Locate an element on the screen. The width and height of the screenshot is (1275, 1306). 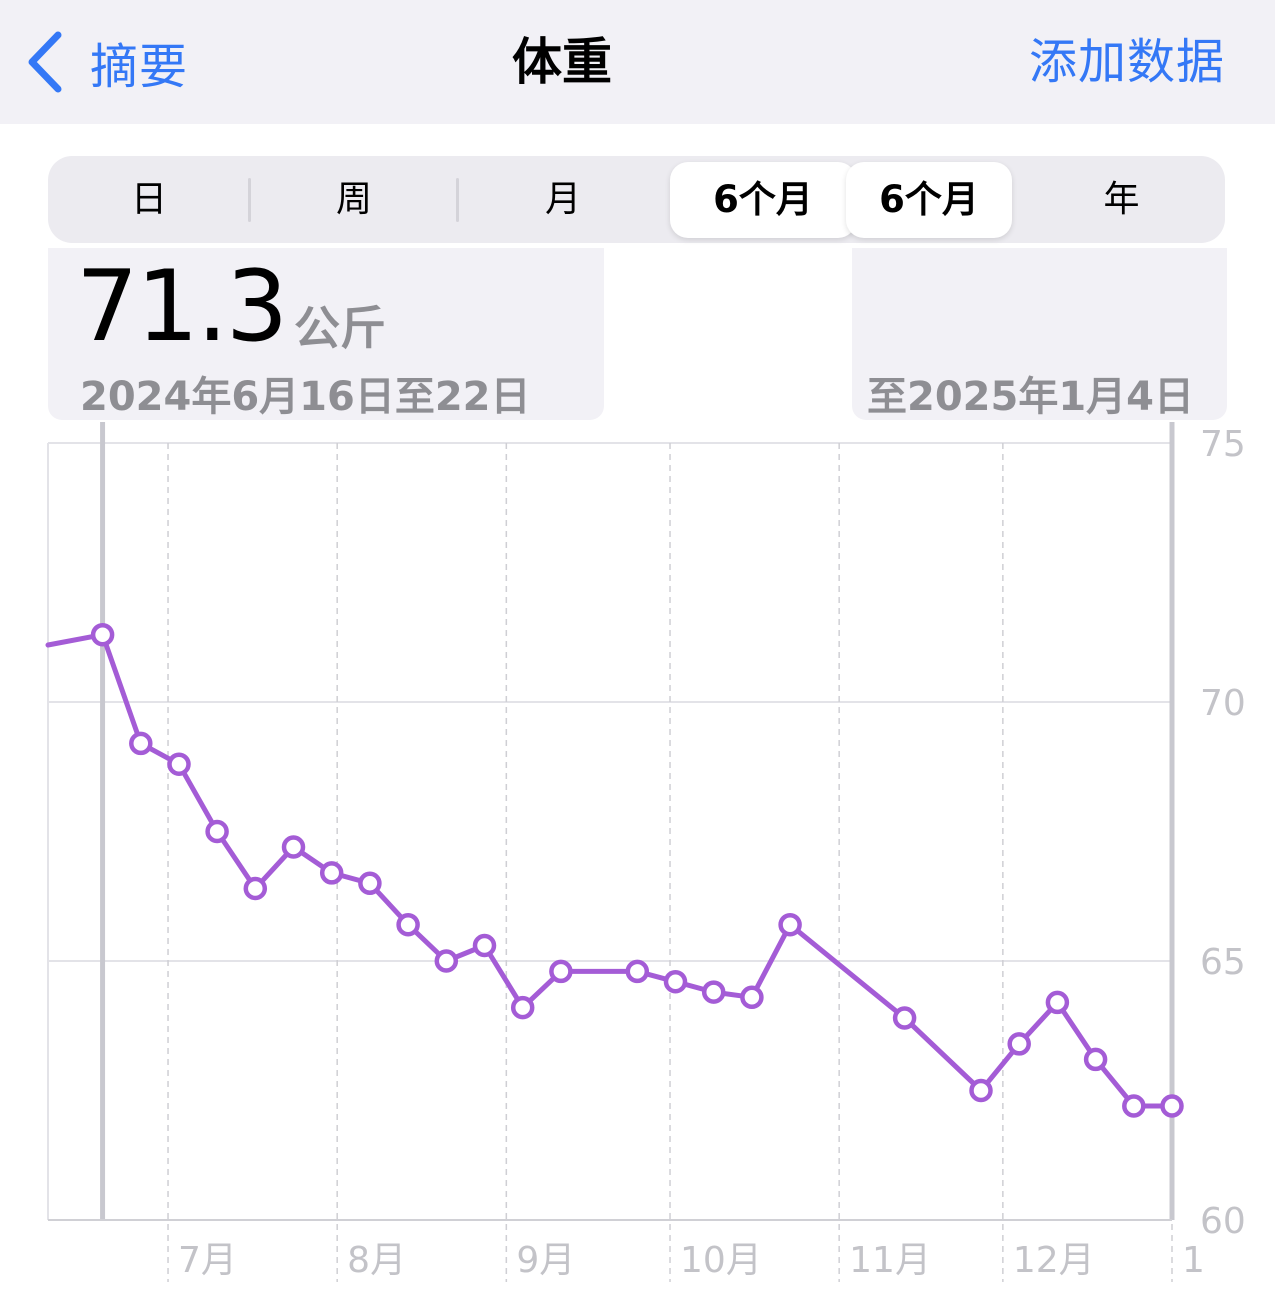
x-tick-label: 1 is located at coordinates (1193, 1260).